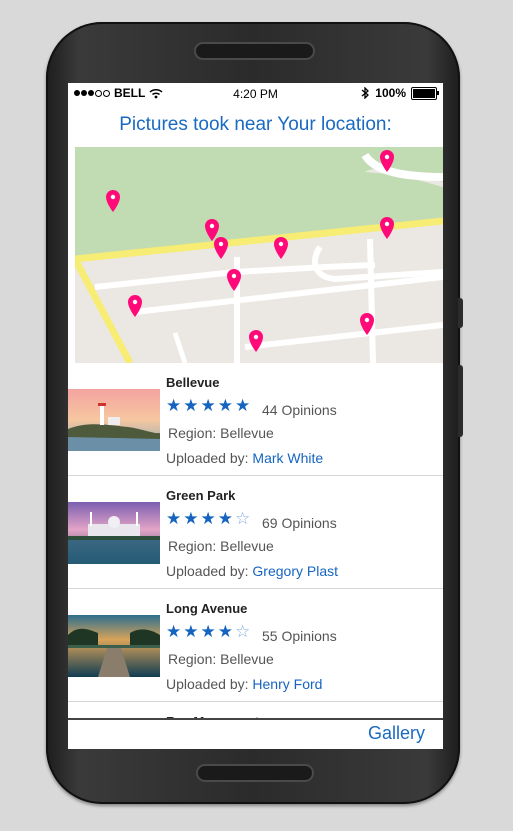 The width and height of the screenshot is (513, 831). Describe the element at coordinates (255, 124) in the screenshot. I see `page-title: Pictures took near Your location:` at that location.